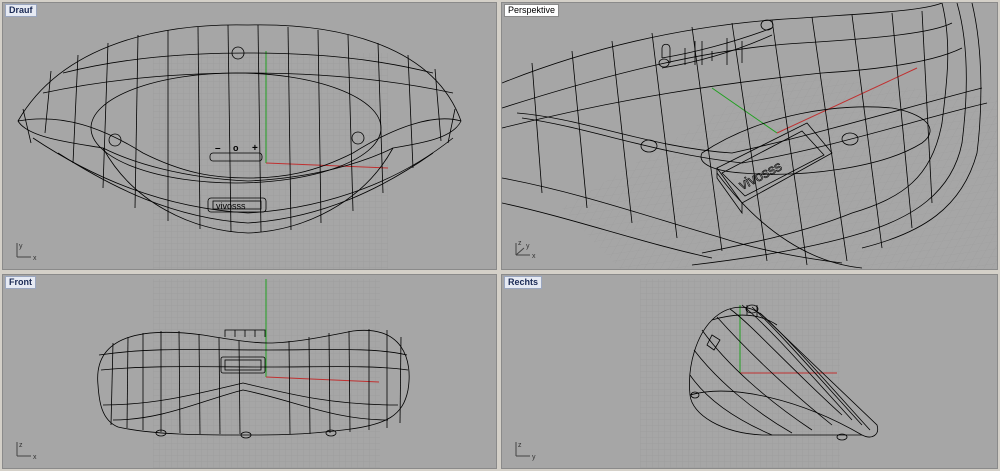 The width and height of the screenshot is (1000, 471). Describe the element at coordinates (26, 252) in the screenshot. I see `axis-indicator-icon: y x` at that location.